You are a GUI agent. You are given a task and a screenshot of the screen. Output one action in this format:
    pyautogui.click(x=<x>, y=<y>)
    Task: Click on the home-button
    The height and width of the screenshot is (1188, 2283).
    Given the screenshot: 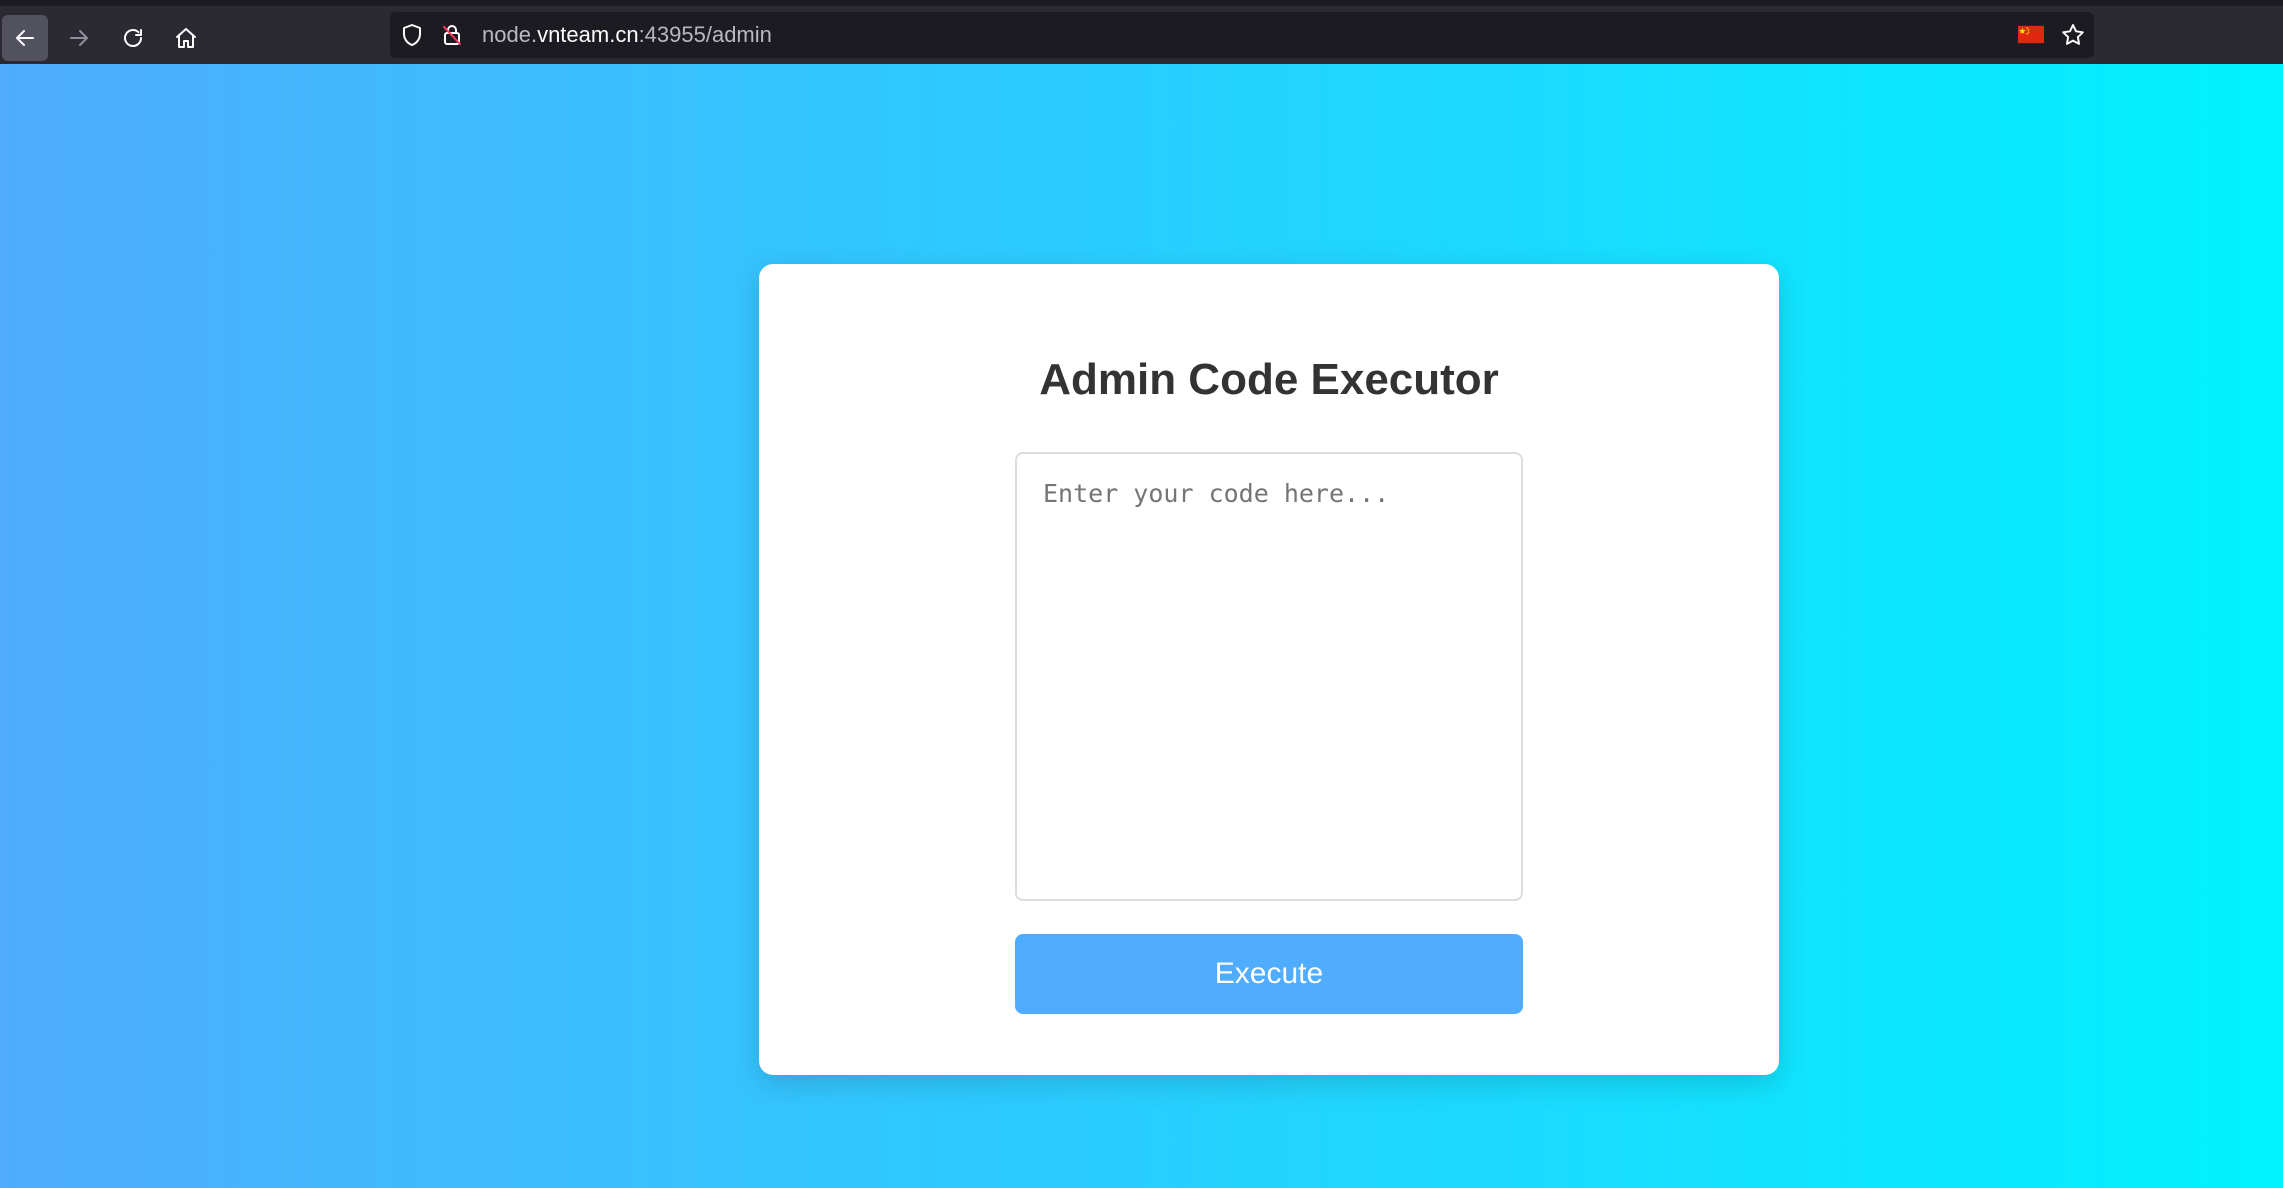 What is the action you would take?
    pyautogui.click(x=186, y=38)
    